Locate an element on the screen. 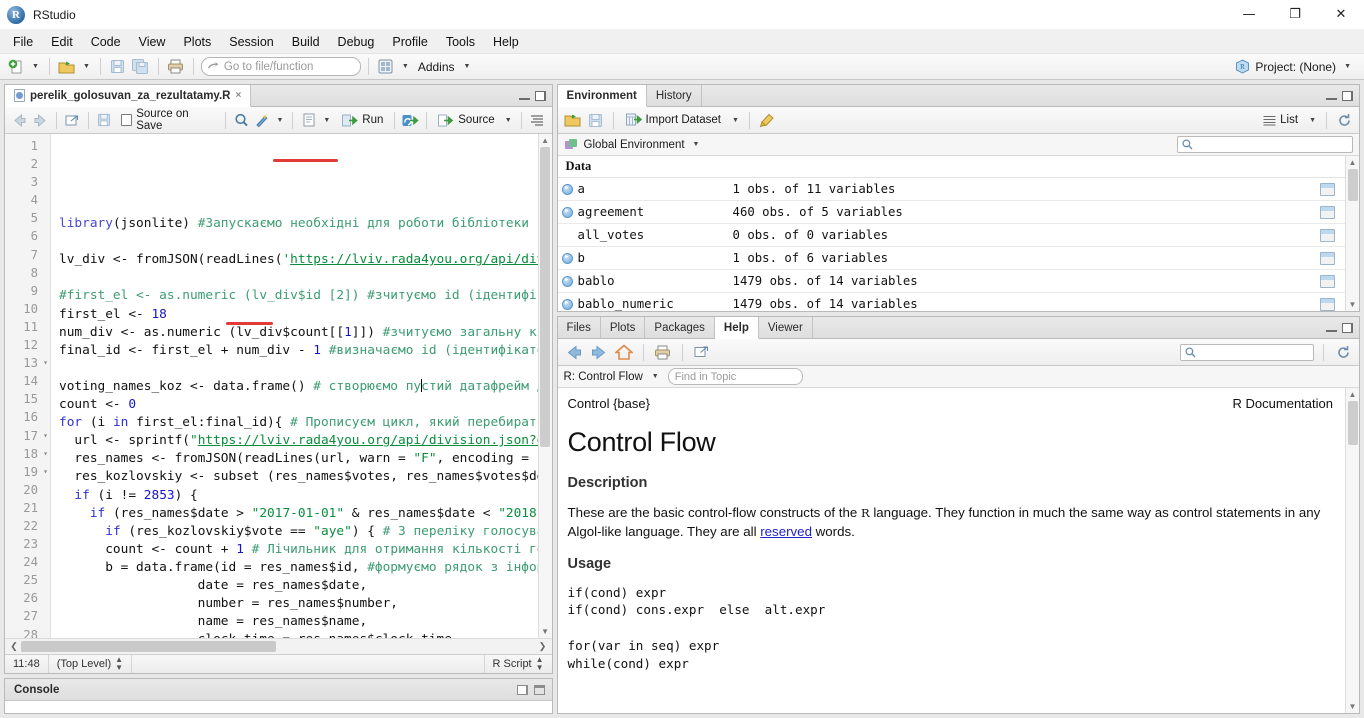 The image size is (1364, 718). environment-row: a 1 obs. of 11 variables is located at coordinates (951, 189).